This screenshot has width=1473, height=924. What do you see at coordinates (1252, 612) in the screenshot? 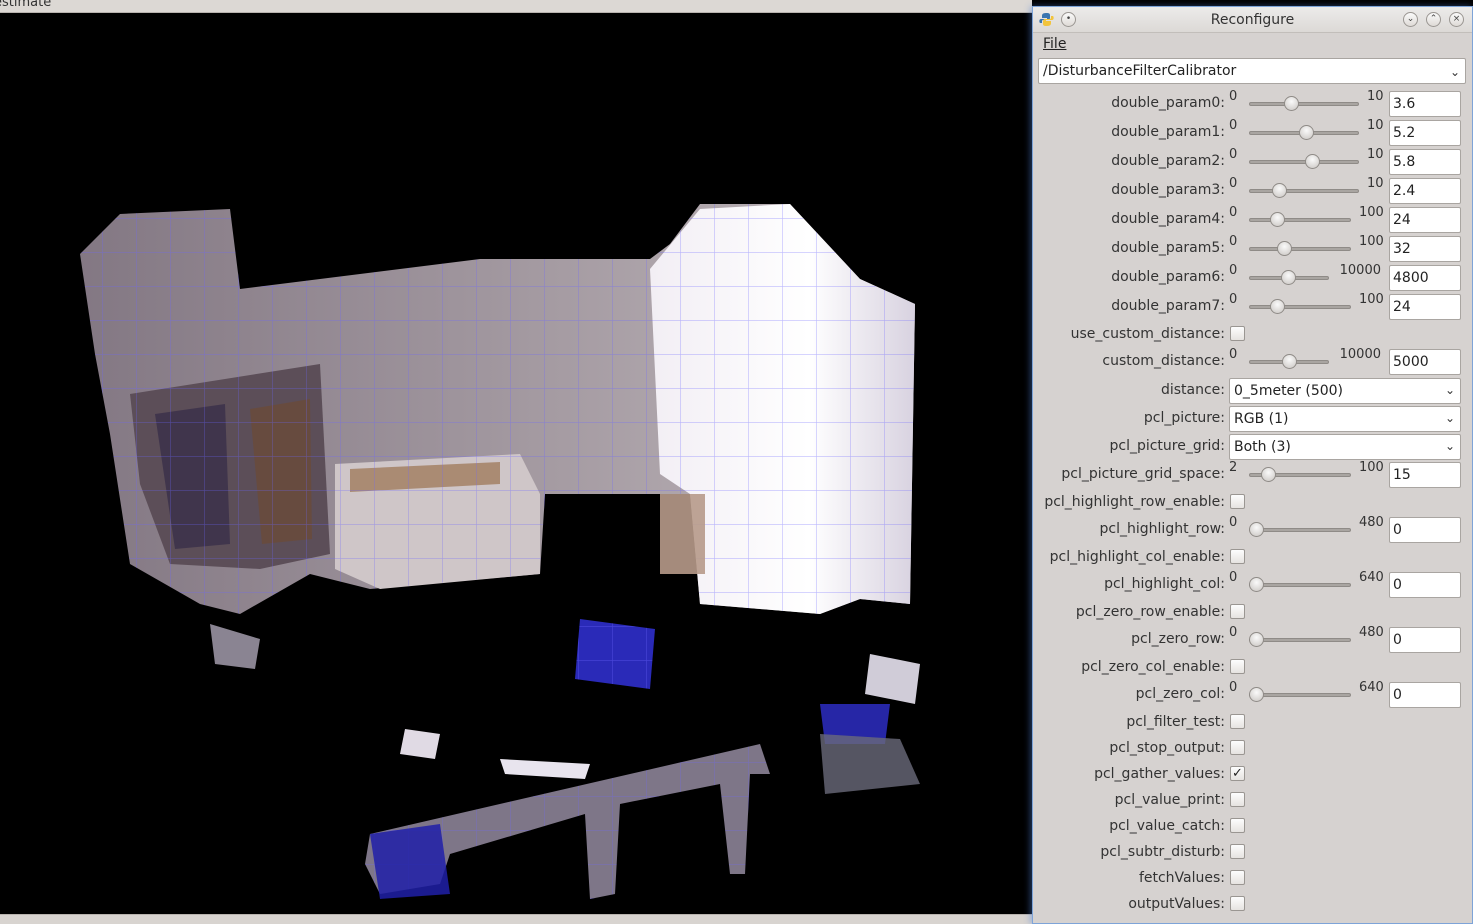
I see `param-row: pcl_zero_row_enable:` at bounding box center [1252, 612].